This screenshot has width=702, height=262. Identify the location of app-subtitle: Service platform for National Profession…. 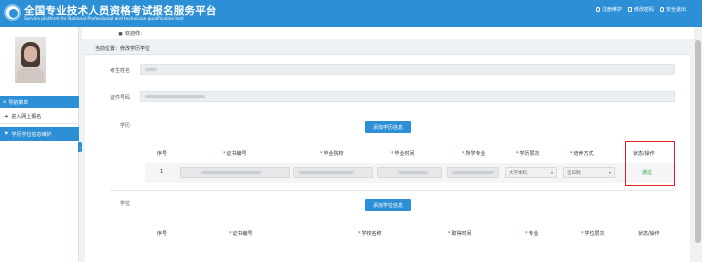
(104, 19).